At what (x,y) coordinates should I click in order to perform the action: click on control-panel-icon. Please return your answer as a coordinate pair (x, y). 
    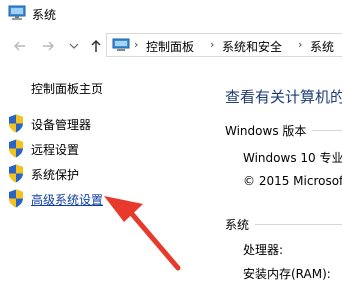
    Looking at the image, I should click on (121, 44).